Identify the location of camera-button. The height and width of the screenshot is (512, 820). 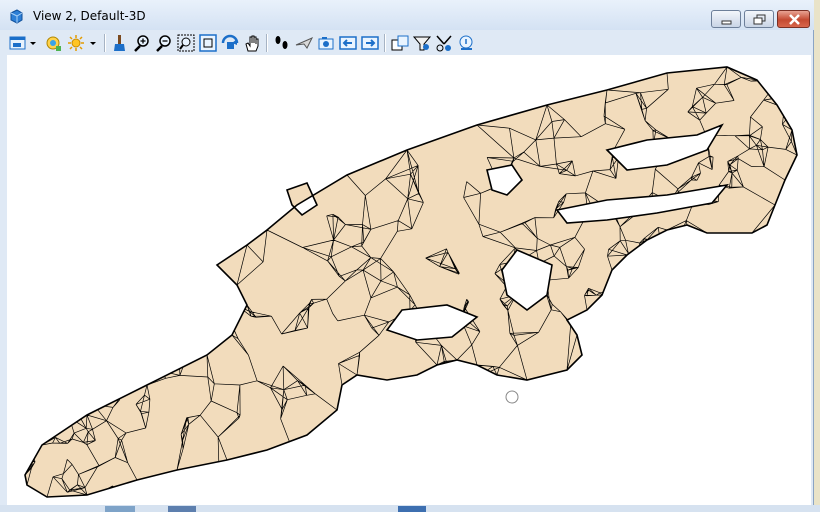
(326, 43).